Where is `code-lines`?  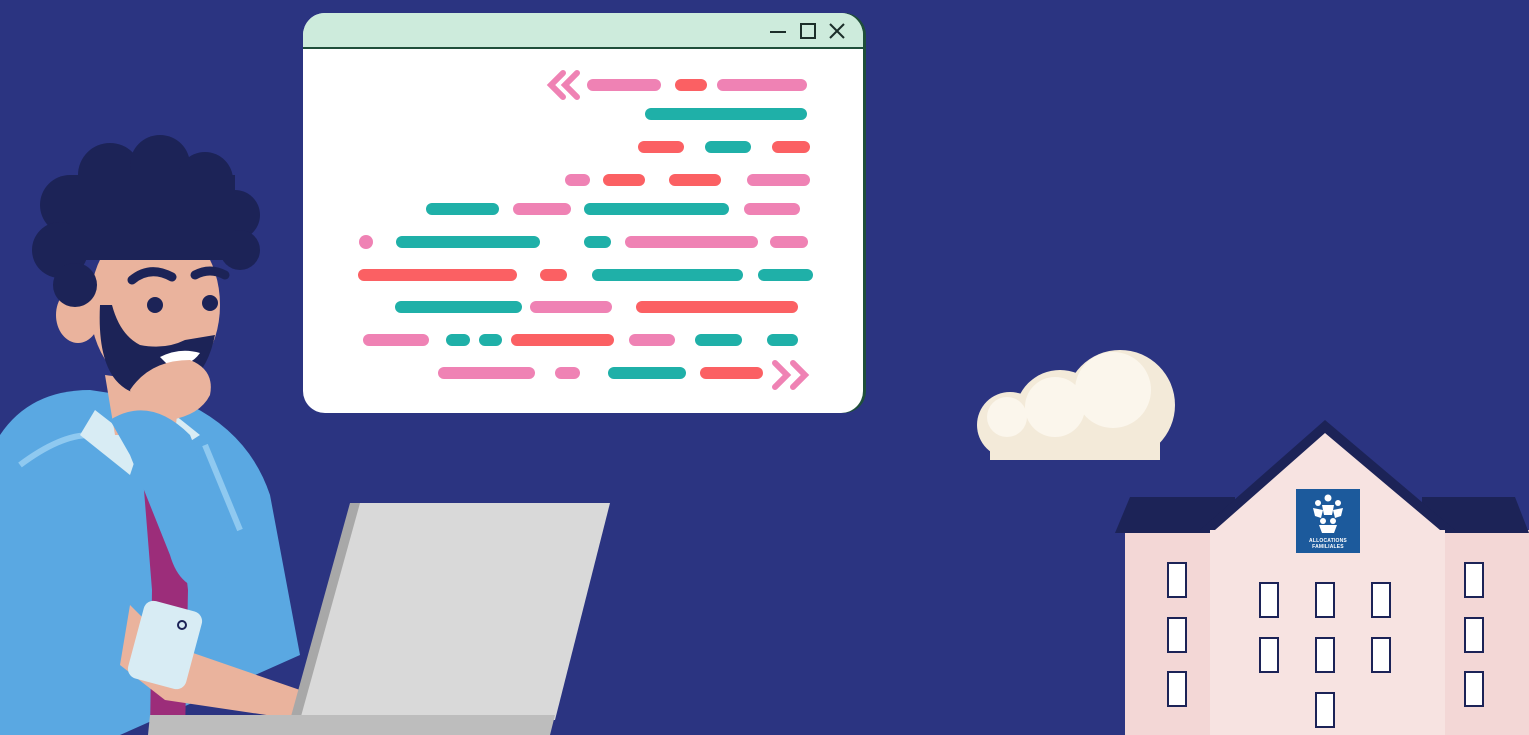
code-lines is located at coordinates (585, 230).